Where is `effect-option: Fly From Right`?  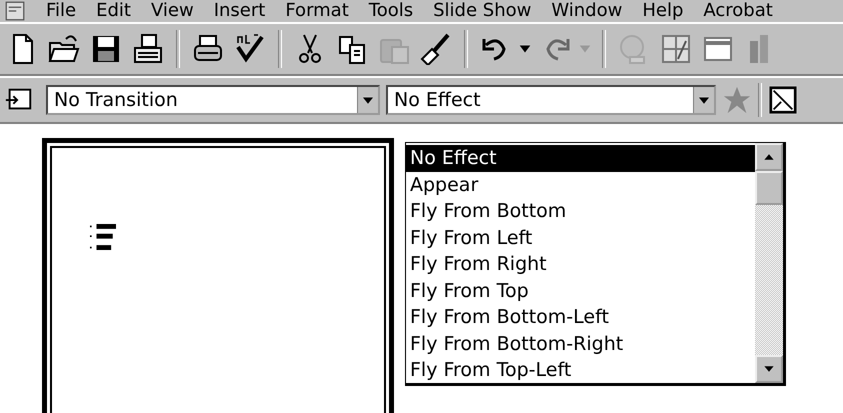
effect-option: Fly From Right is located at coordinates (580, 264).